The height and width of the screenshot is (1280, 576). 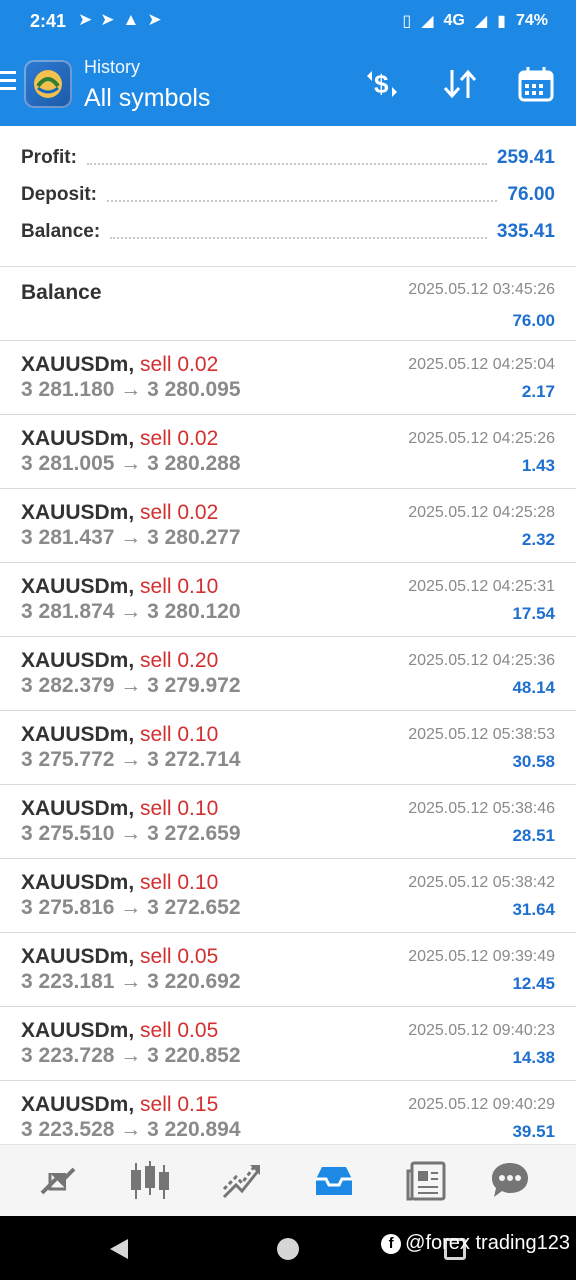 I want to click on trade-prices: 3 281.437 → 3 280.277, so click(x=131, y=537).